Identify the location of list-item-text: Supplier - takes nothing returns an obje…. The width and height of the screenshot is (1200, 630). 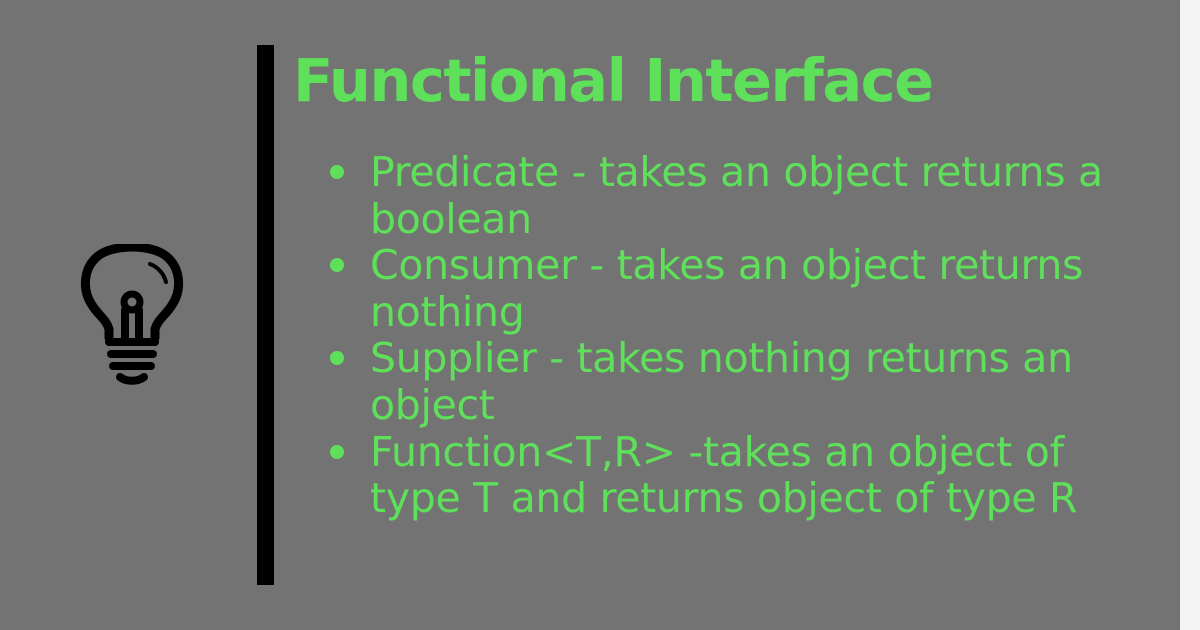
(721, 381).